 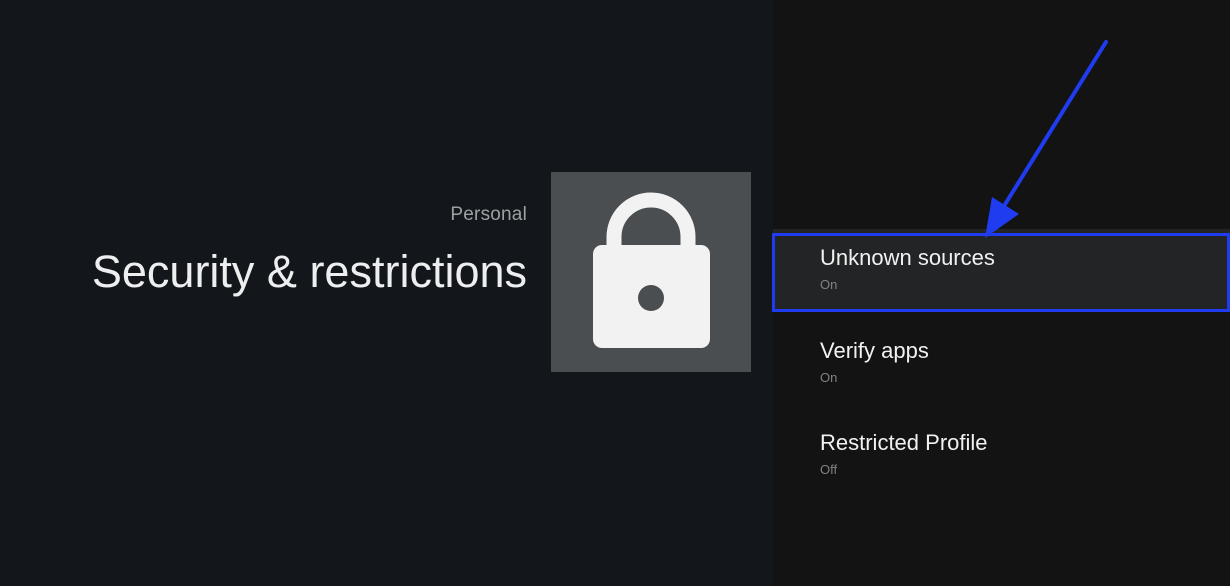 What do you see at coordinates (309, 271) in the screenshot?
I see `page-title: Security & restrictions` at bounding box center [309, 271].